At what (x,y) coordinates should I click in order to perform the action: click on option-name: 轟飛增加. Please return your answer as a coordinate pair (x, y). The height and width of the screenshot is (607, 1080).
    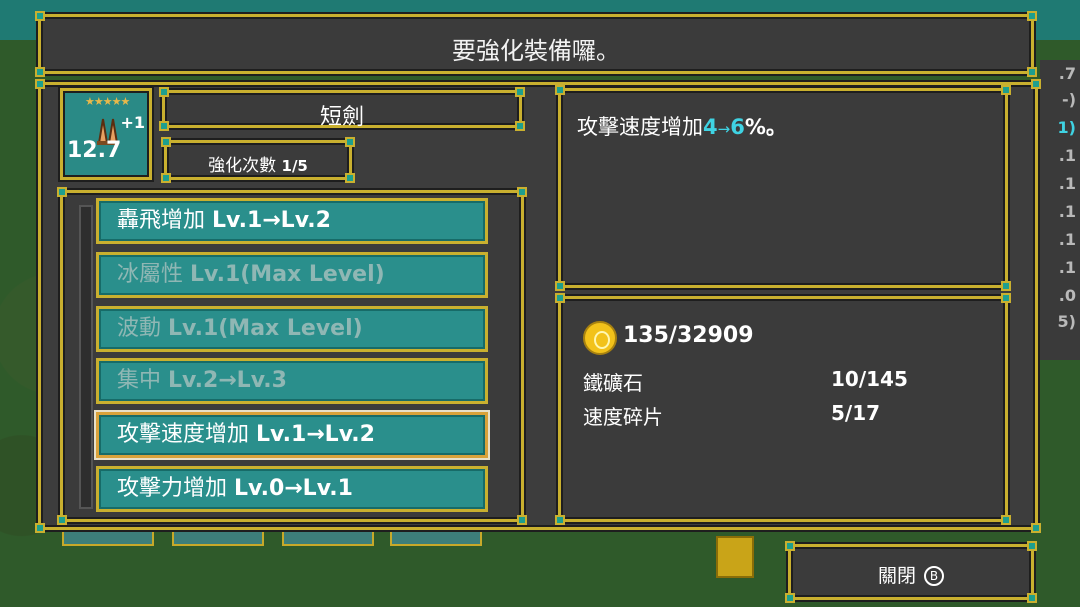
    Looking at the image, I should click on (161, 220).